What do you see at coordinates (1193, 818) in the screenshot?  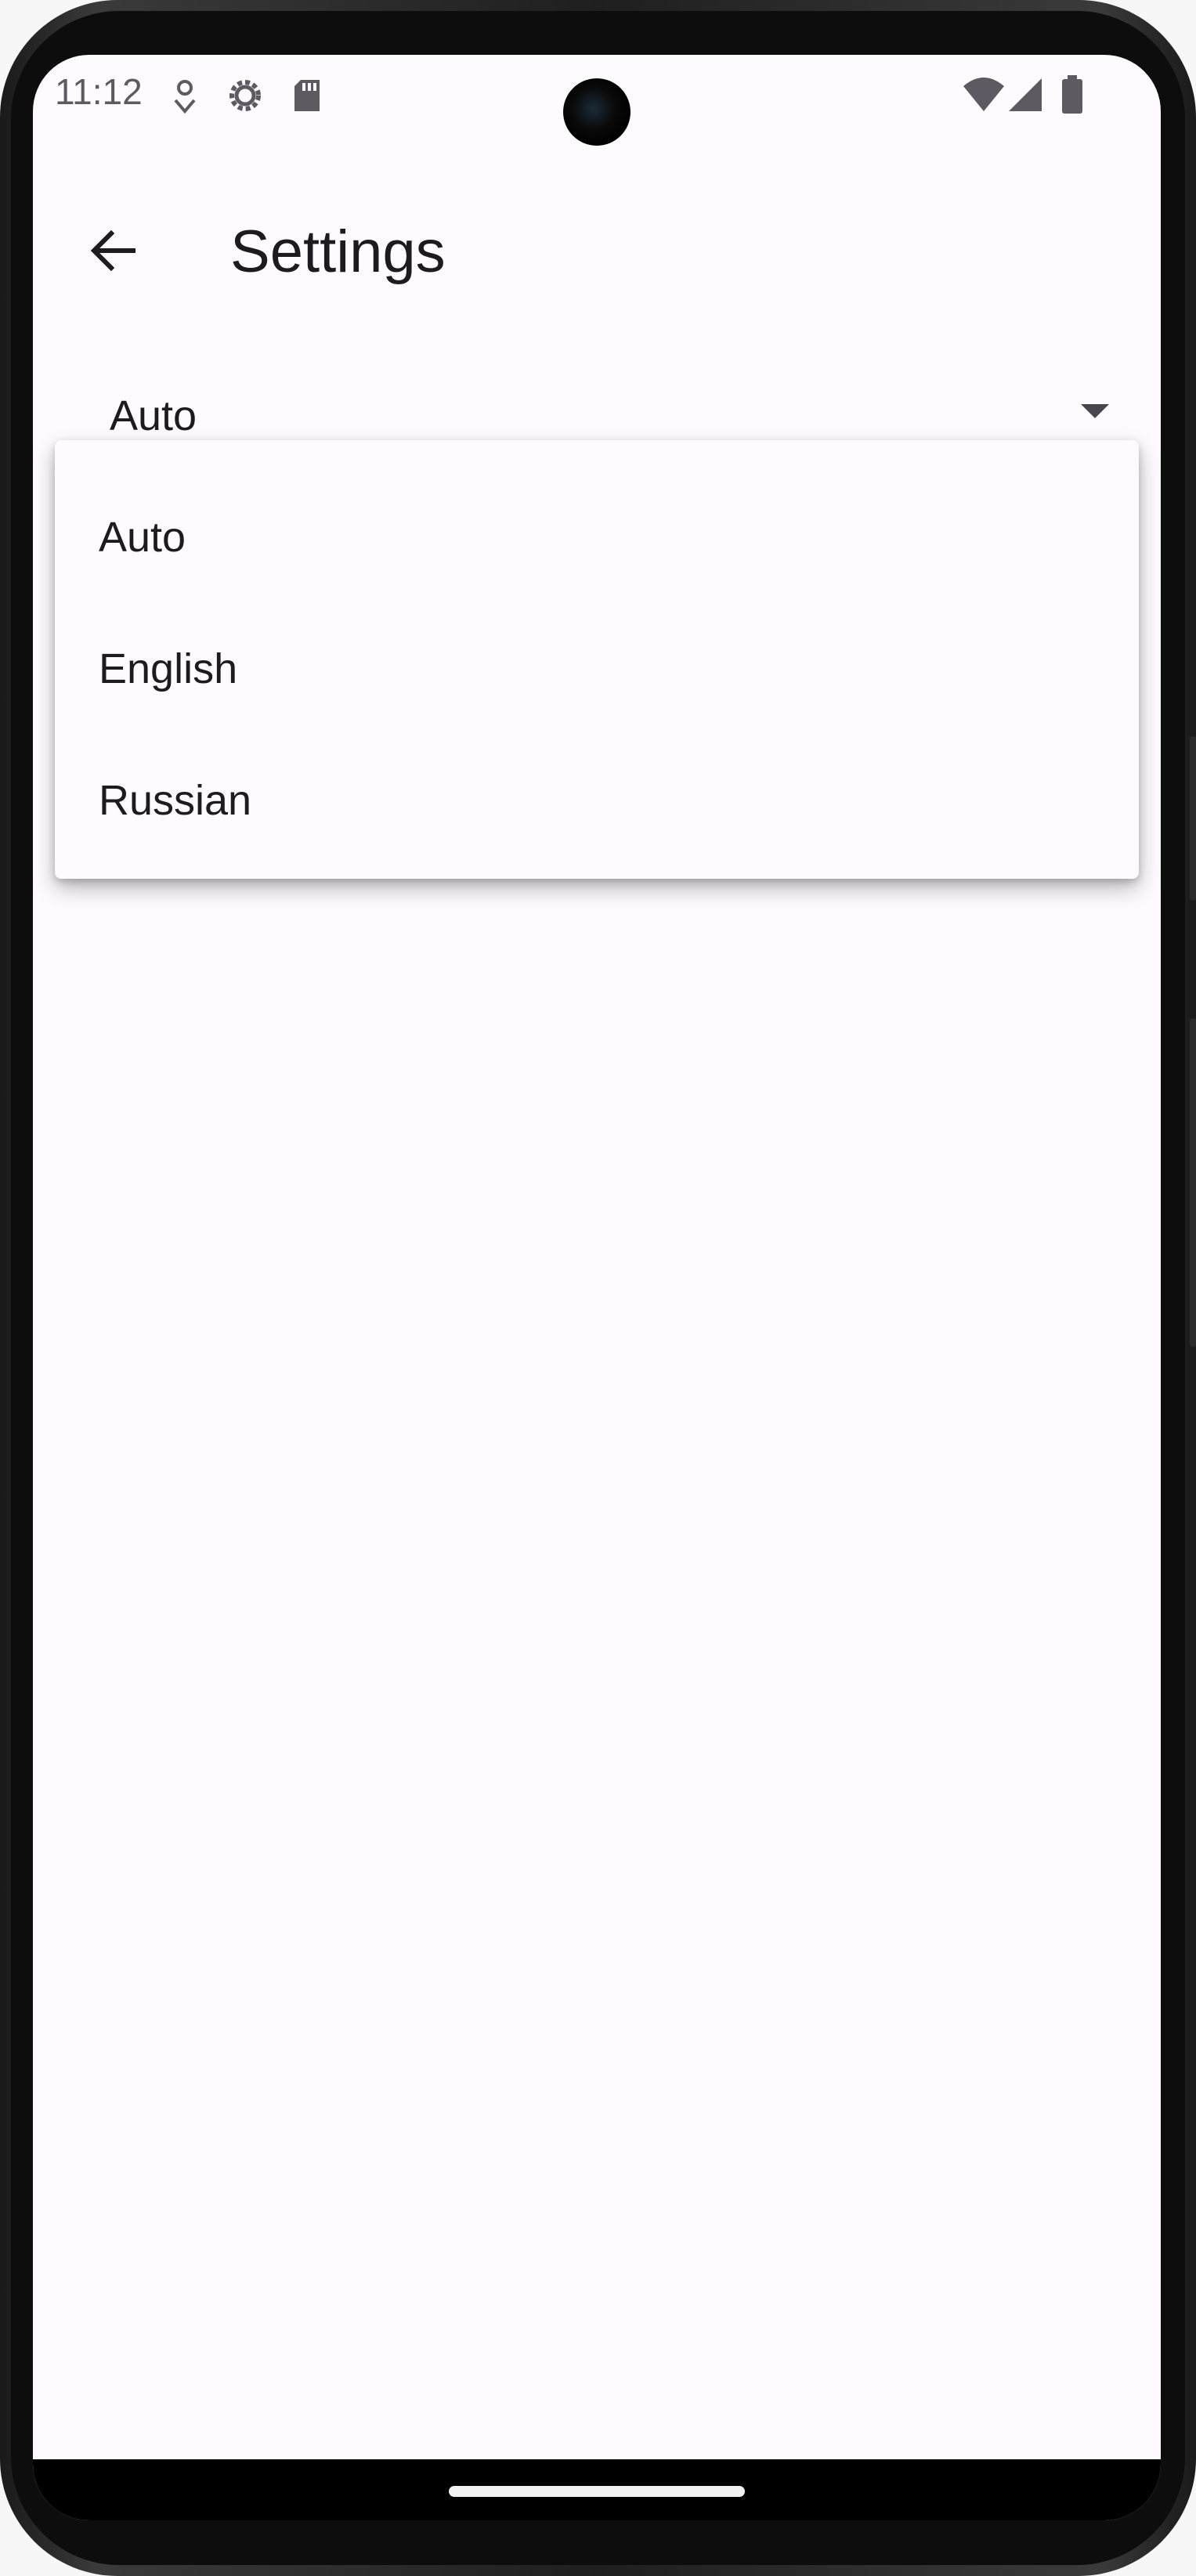 I see `volume-button` at bounding box center [1193, 818].